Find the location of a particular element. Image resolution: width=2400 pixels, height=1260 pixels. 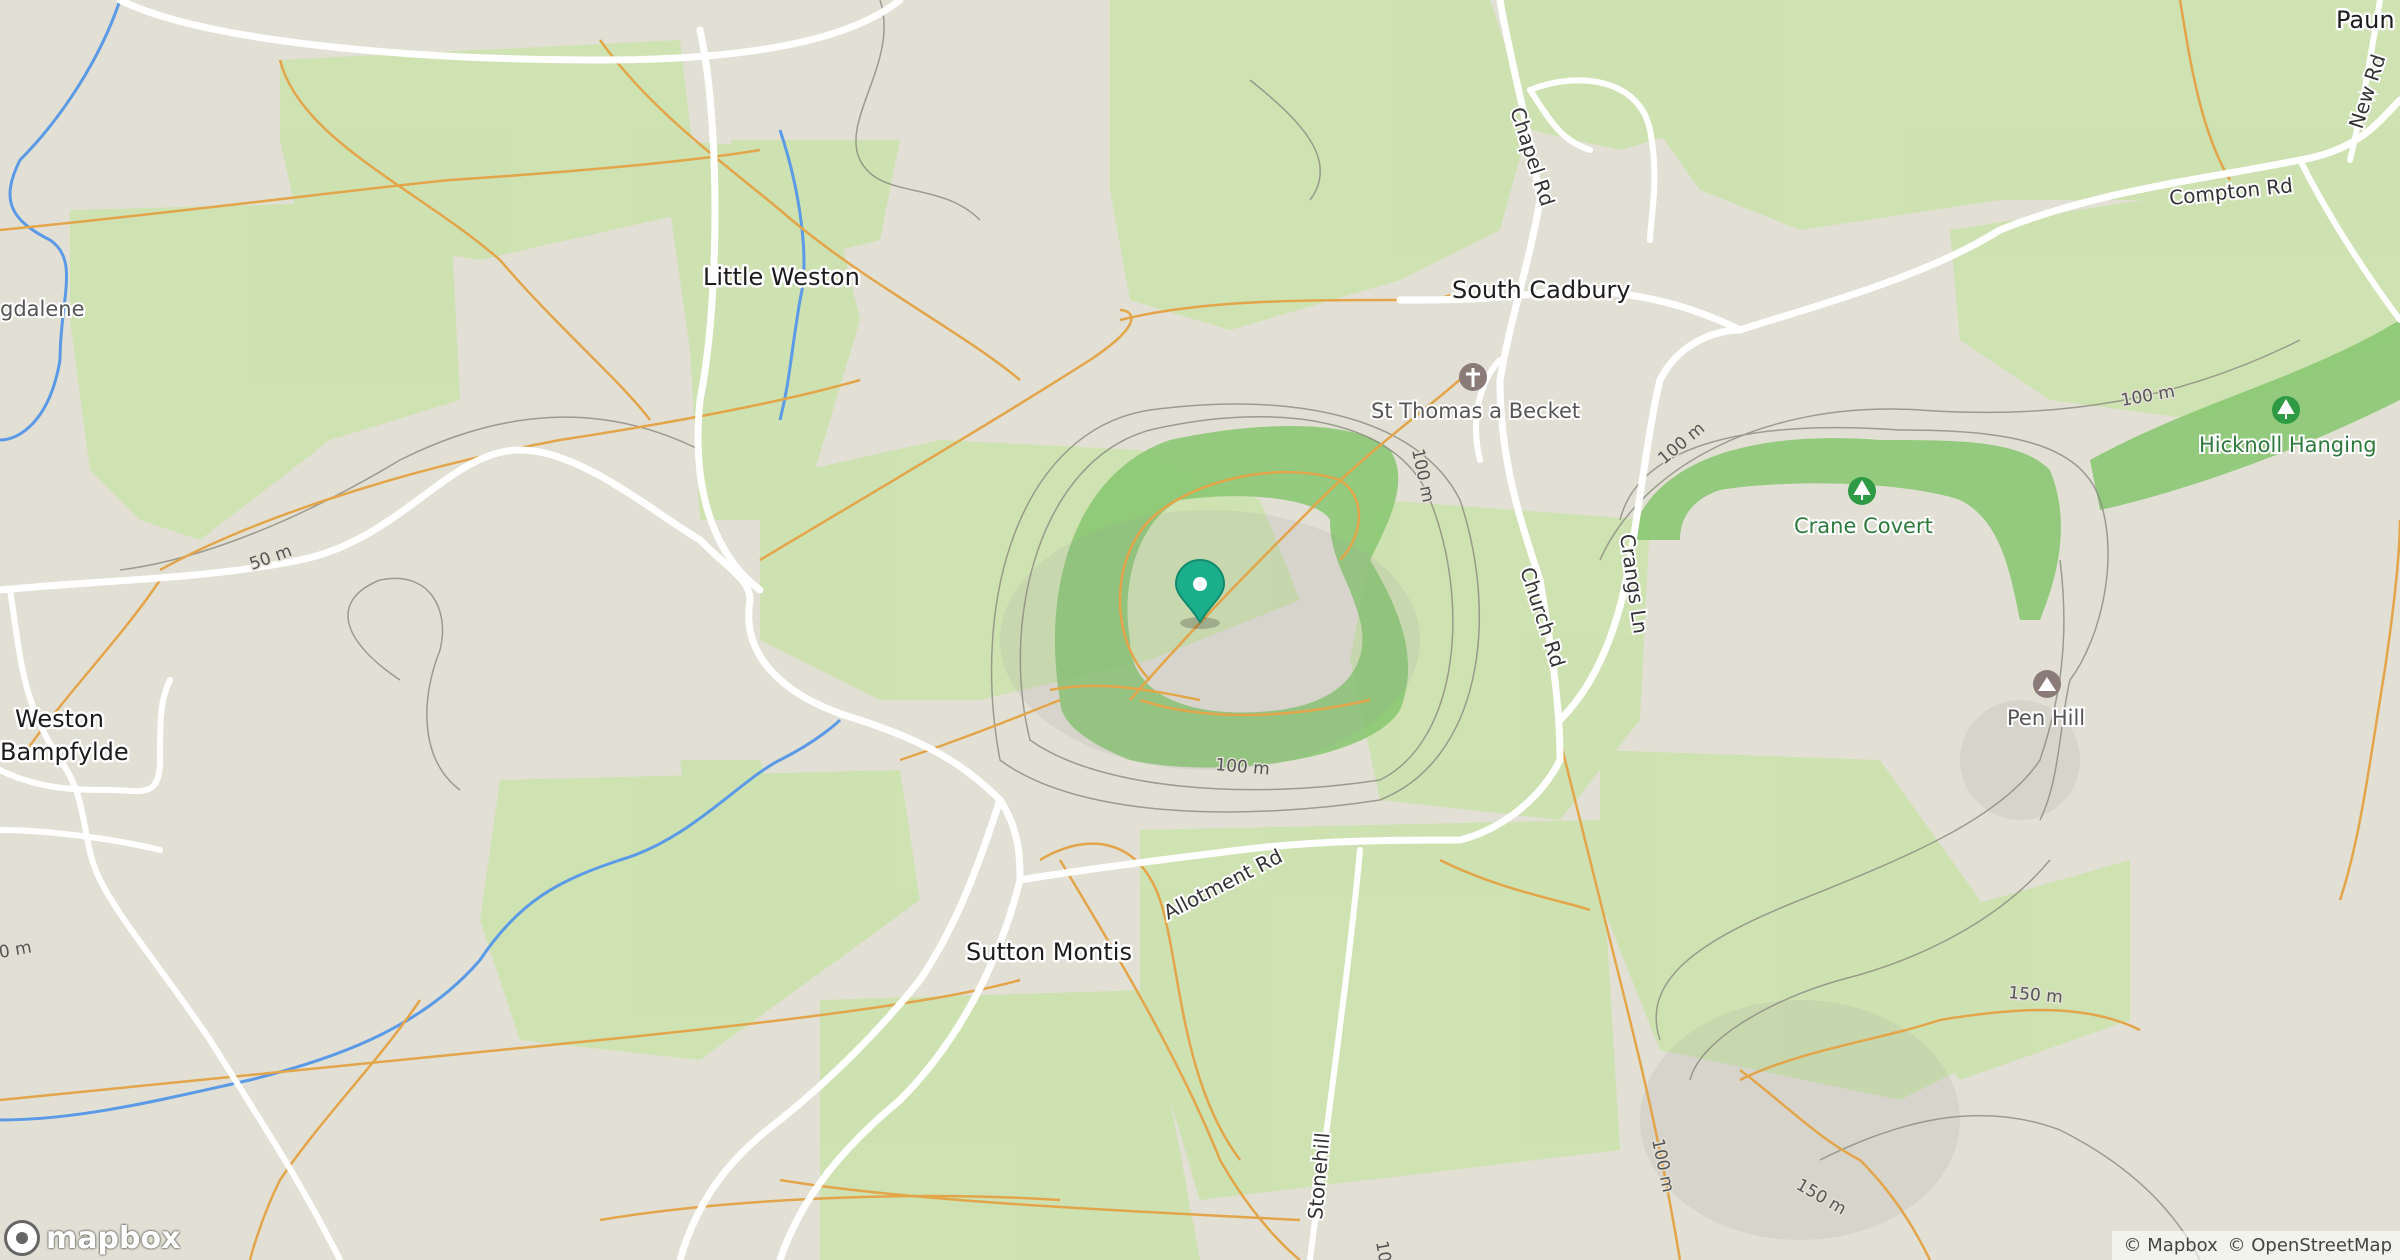

place-bampfylde: Bampfylde is located at coordinates (64, 752).